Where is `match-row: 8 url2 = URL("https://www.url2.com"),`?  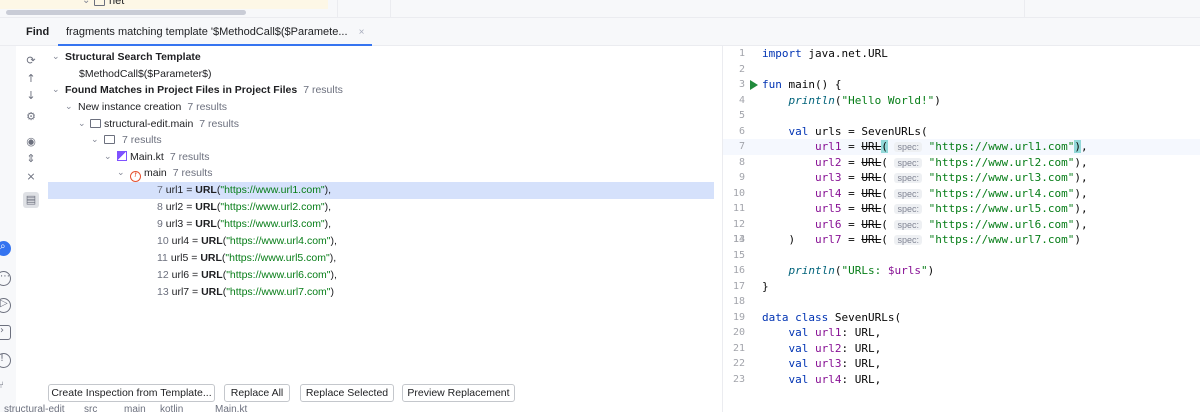
match-row: 8 url2 = URL("https://www.url2.com"), is located at coordinates (381, 207).